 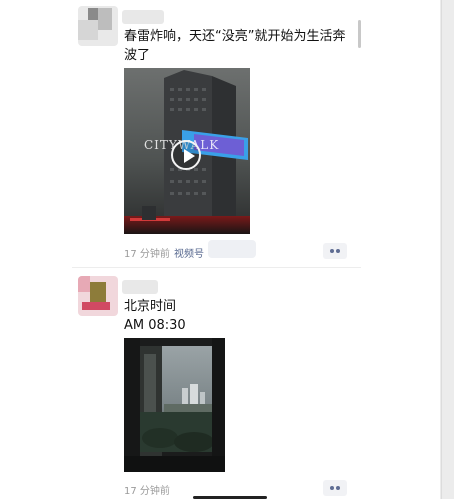 I want to click on video-thumbnail: CITYWALK, so click(x=187, y=151).